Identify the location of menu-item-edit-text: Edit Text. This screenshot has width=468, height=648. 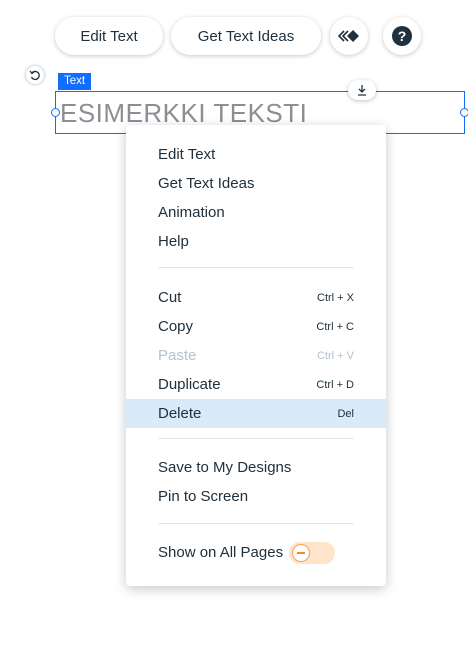
(256, 154).